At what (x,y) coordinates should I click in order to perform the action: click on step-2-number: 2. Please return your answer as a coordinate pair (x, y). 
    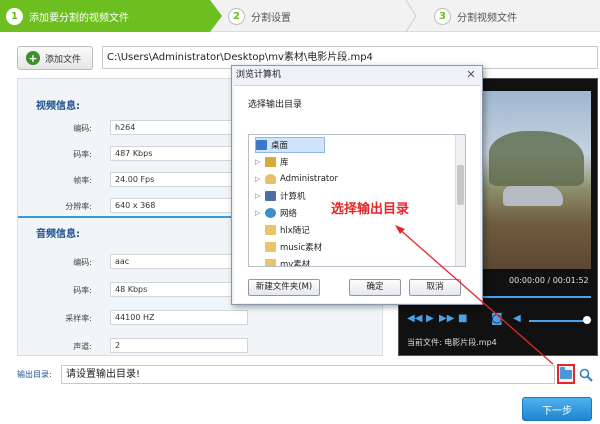
    Looking at the image, I should click on (236, 16).